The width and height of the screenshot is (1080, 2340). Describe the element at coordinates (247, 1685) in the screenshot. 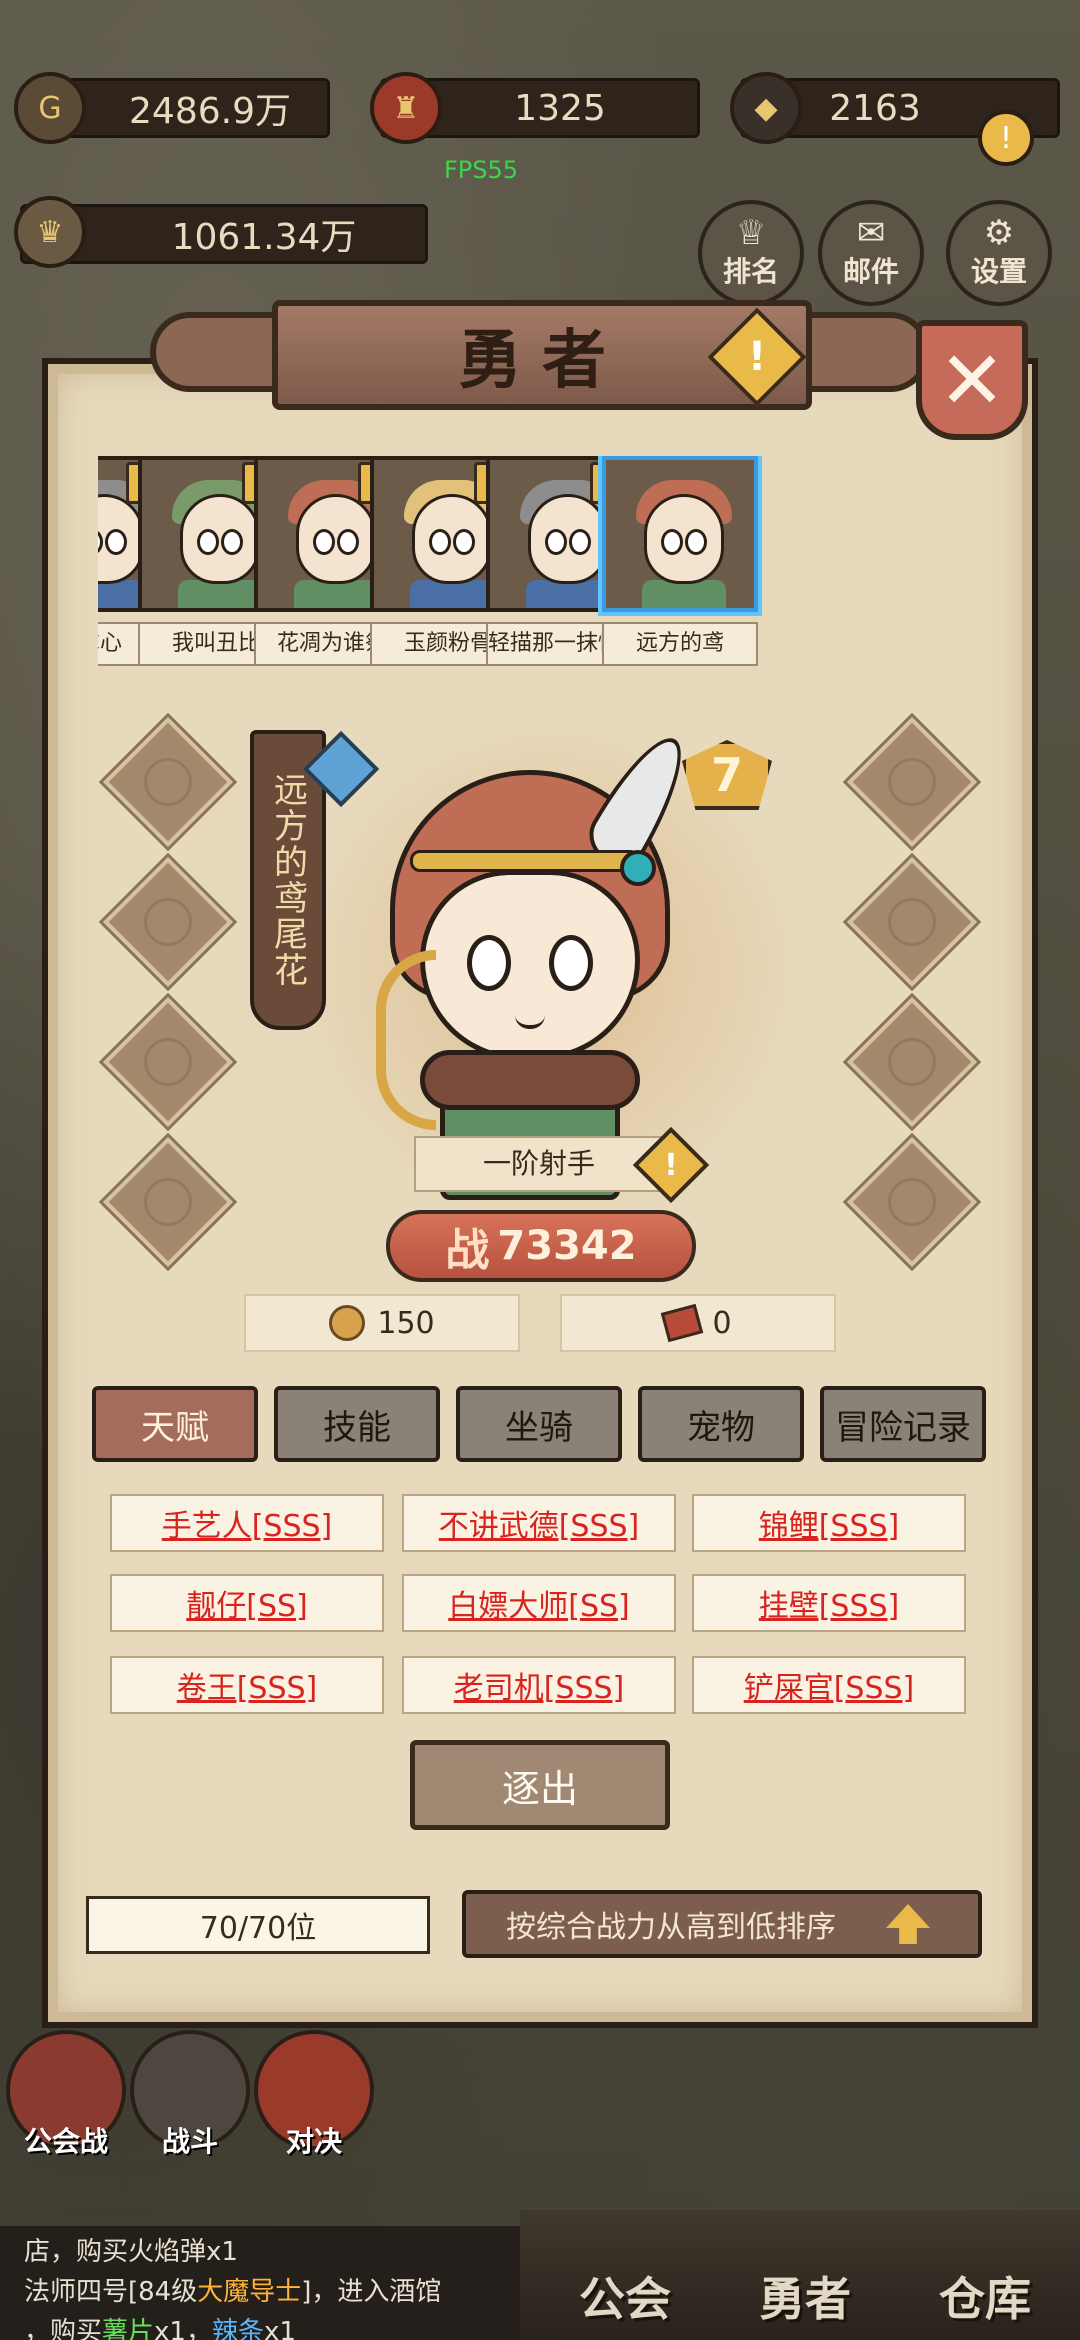

I see `talent-item: 卷王[SSS]` at that location.